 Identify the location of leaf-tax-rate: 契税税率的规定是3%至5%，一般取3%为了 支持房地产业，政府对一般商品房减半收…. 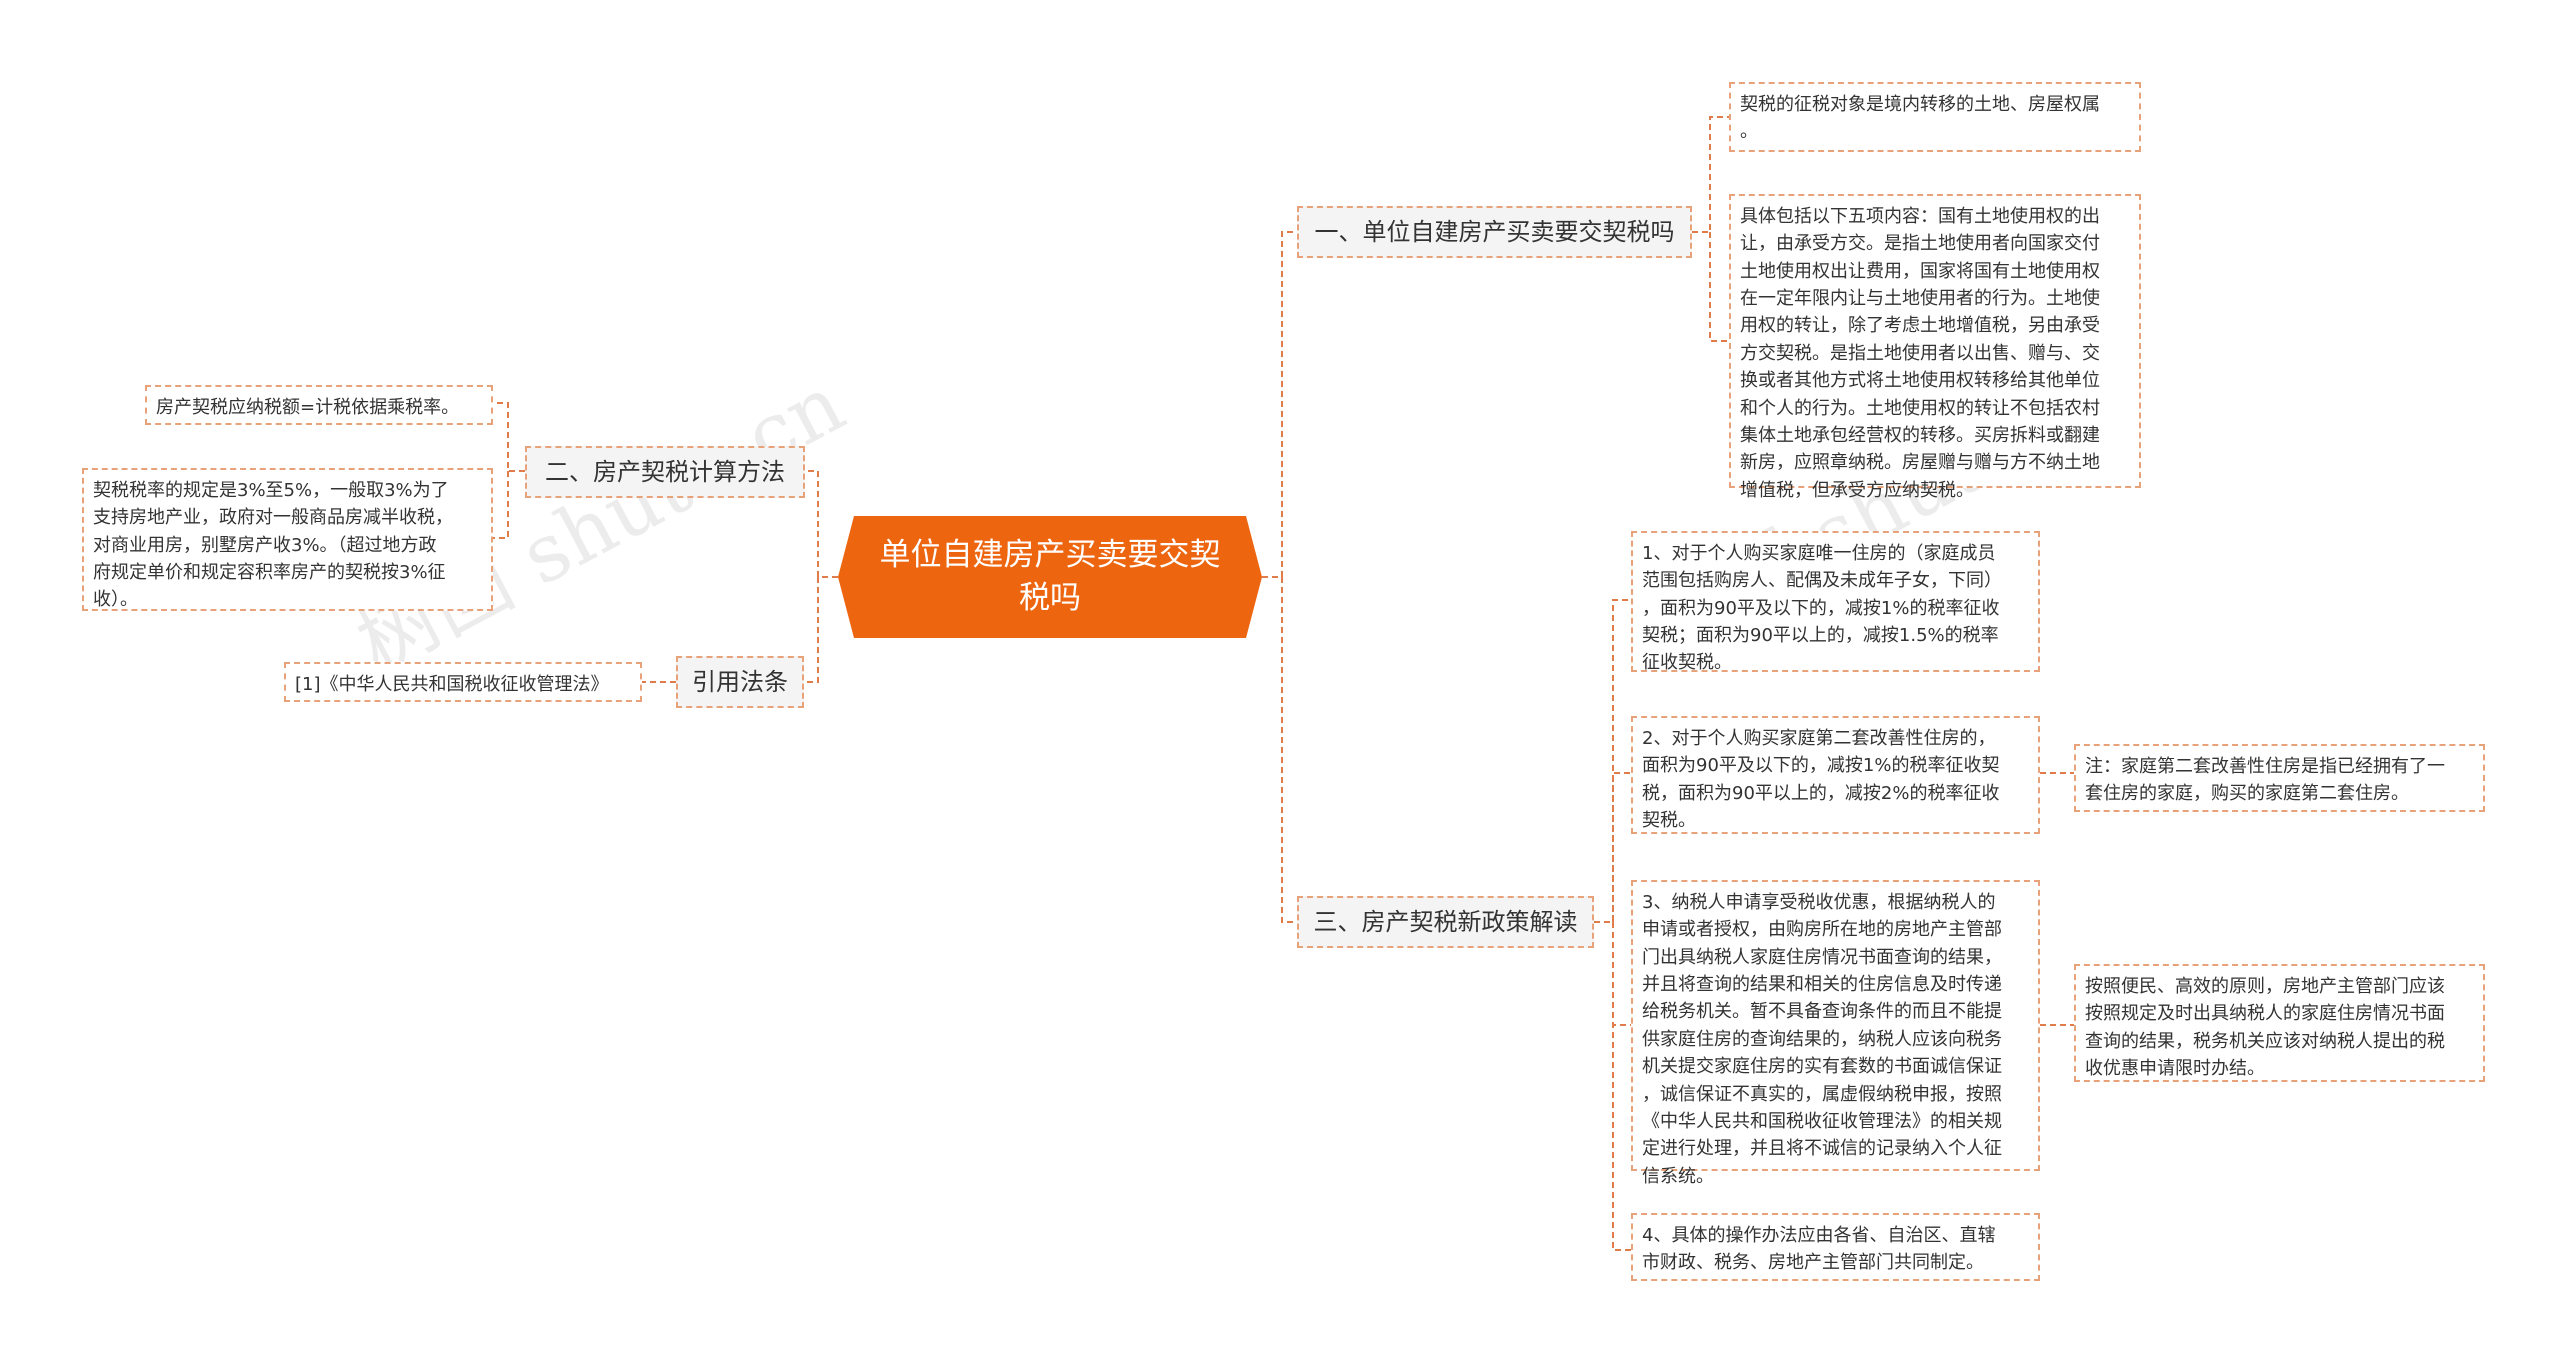
(287, 539).